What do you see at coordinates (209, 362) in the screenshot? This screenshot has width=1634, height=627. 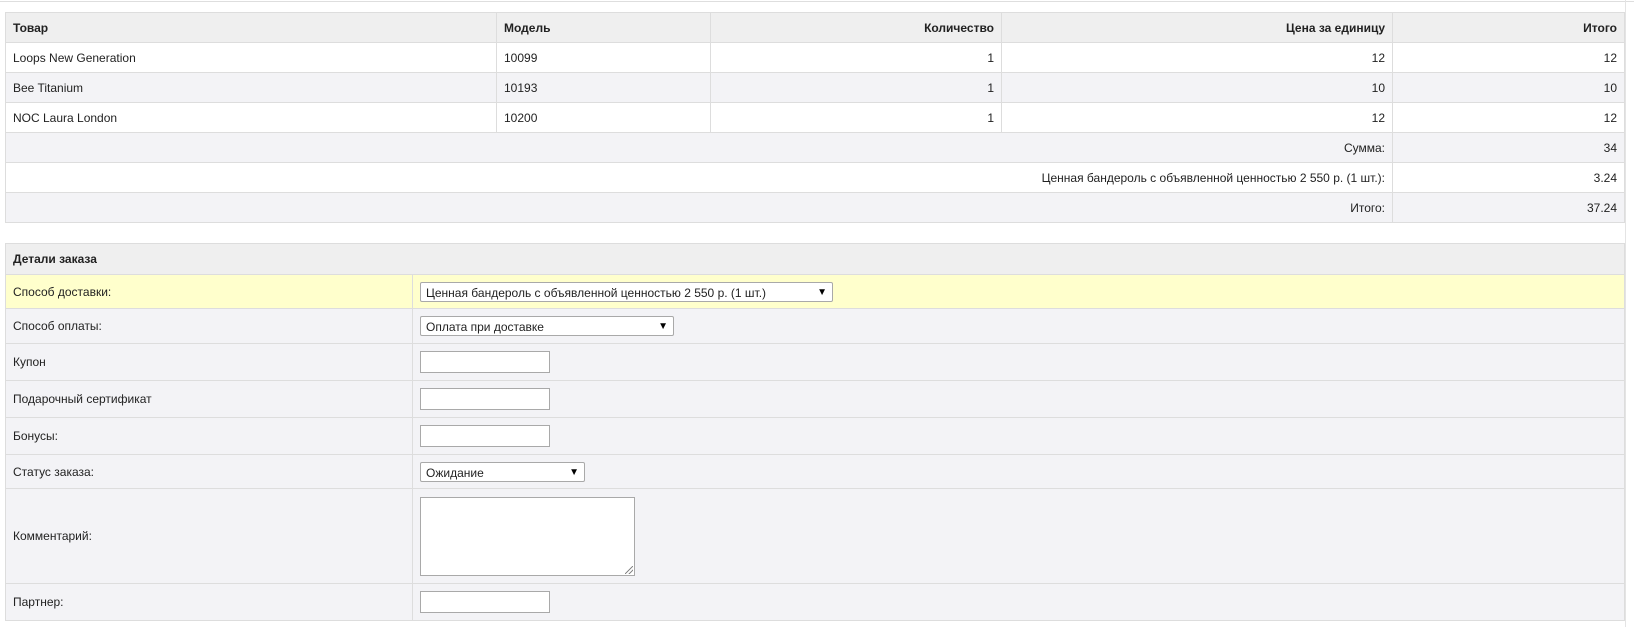 I see `coupon-label: Купон` at bounding box center [209, 362].